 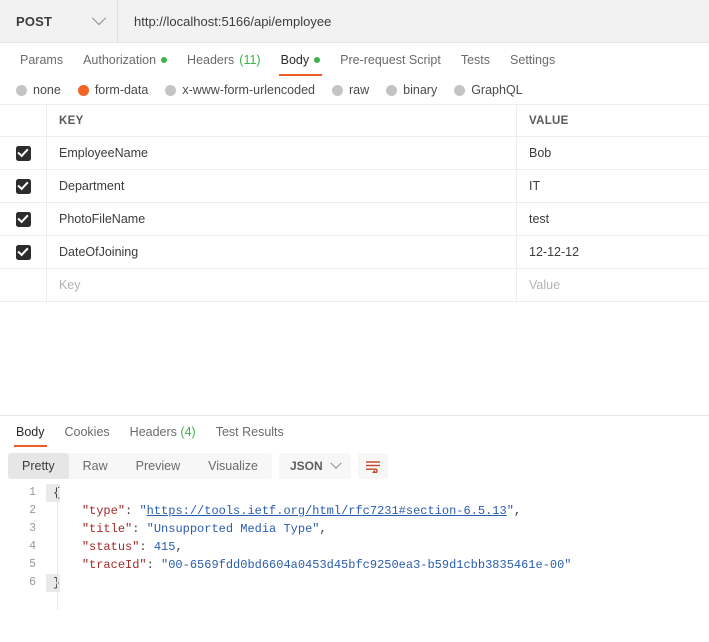 I want to click on wrap-text-icon, so click(x=372, y=466).